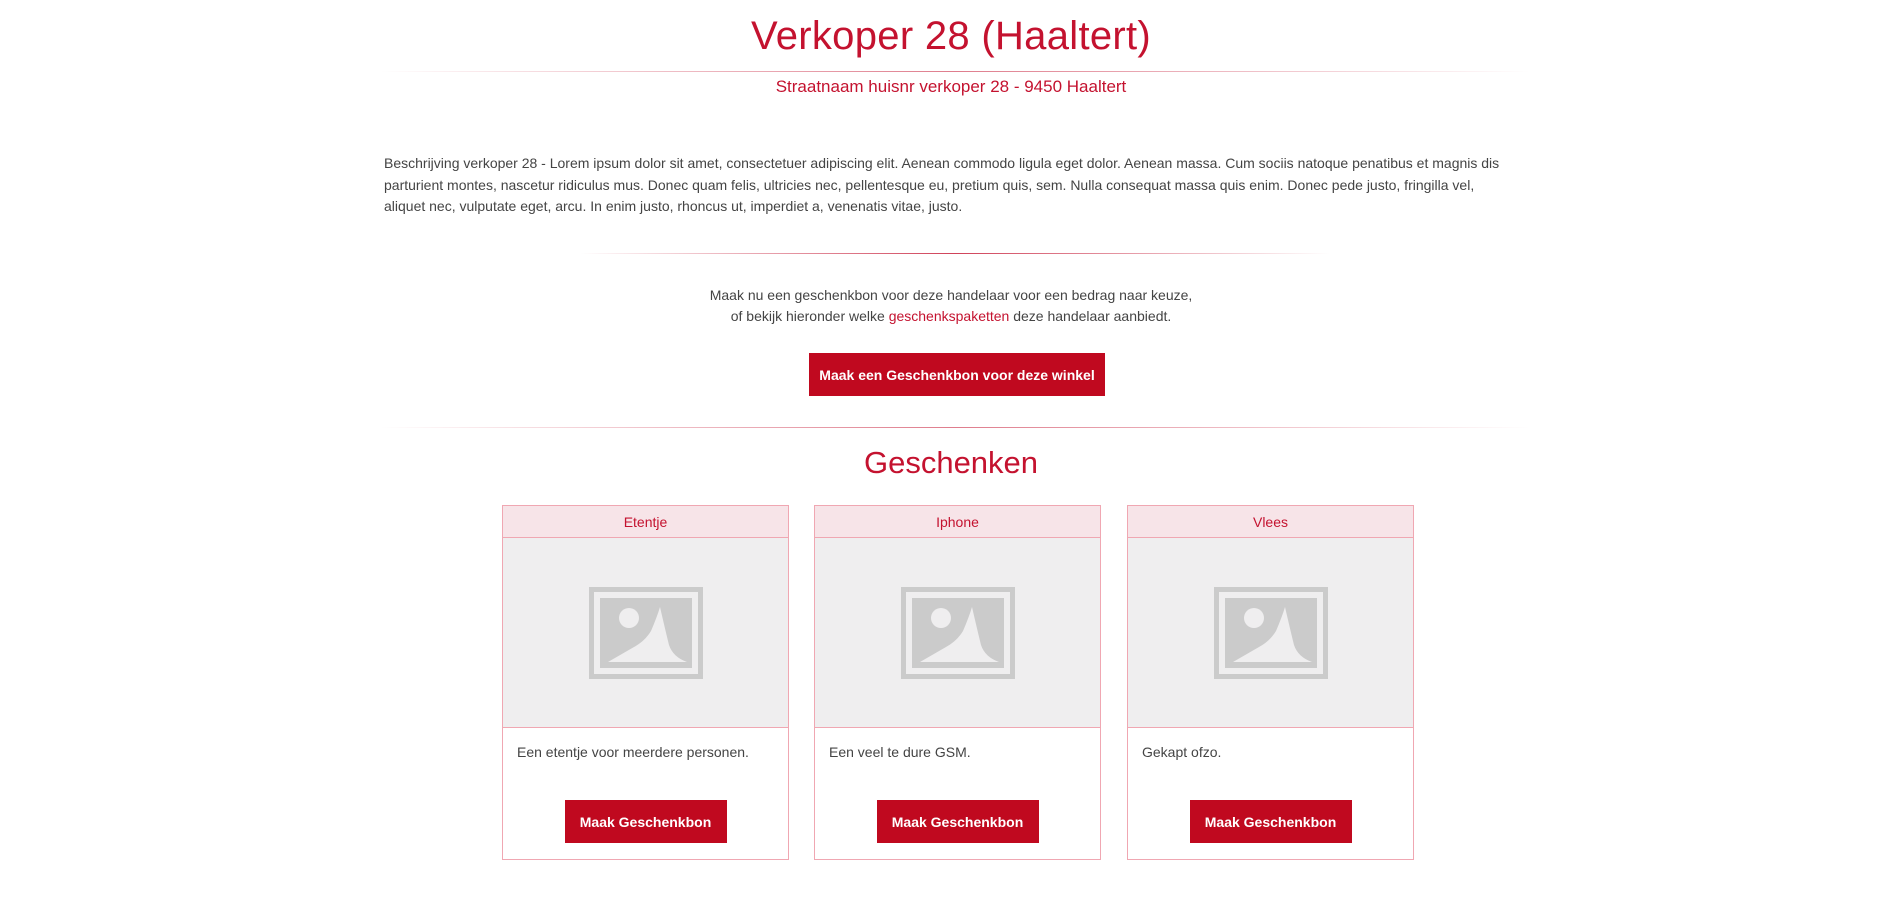 The height and width of the screenshot is (897, 1902). I want to click on gift-card-description: Een etentje voor meerdere personen., so click(633, 752).